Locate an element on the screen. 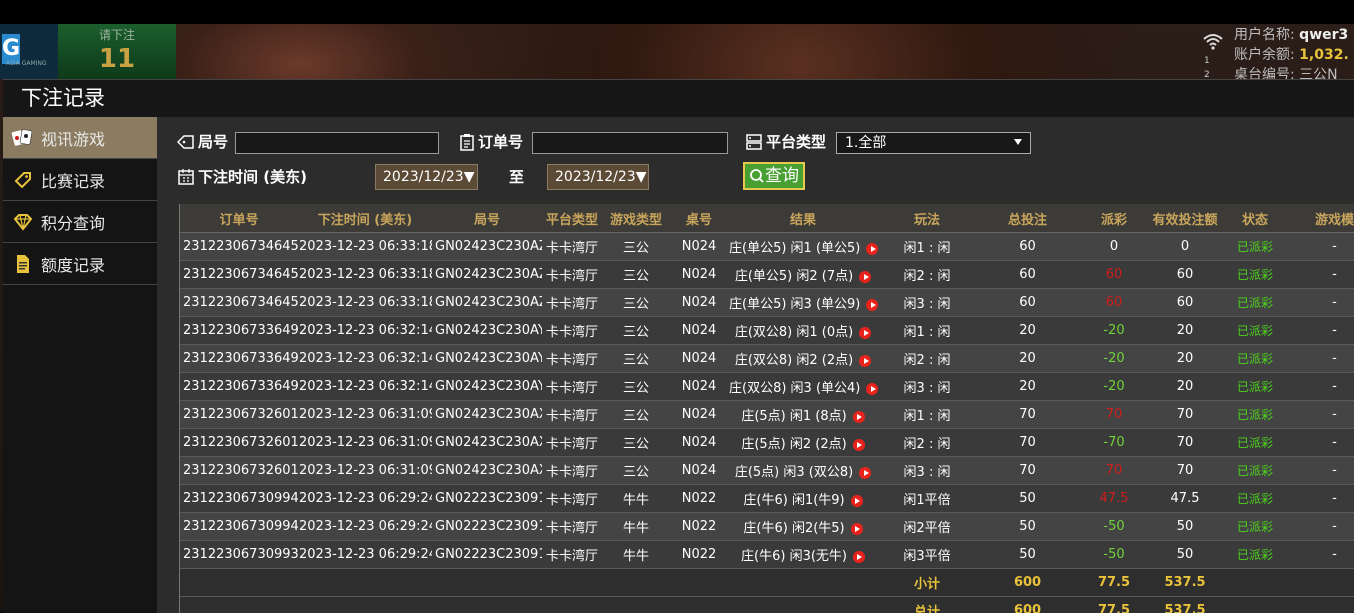 Image resolution: width=1354 pixels, height=613 pixels. column-header: 派彩 is located at coordinates (1114, 218).